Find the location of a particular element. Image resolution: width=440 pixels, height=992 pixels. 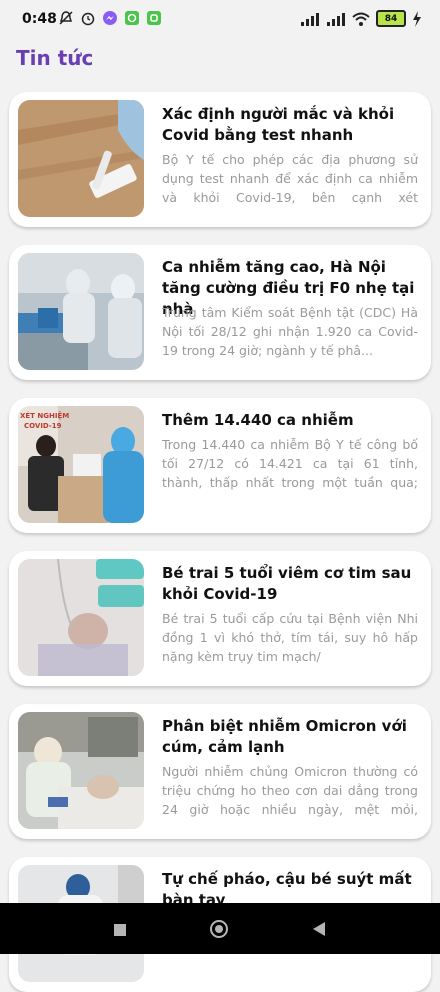

svg-text: XÉT NGHIỆM is located at coordinates (44, 415).